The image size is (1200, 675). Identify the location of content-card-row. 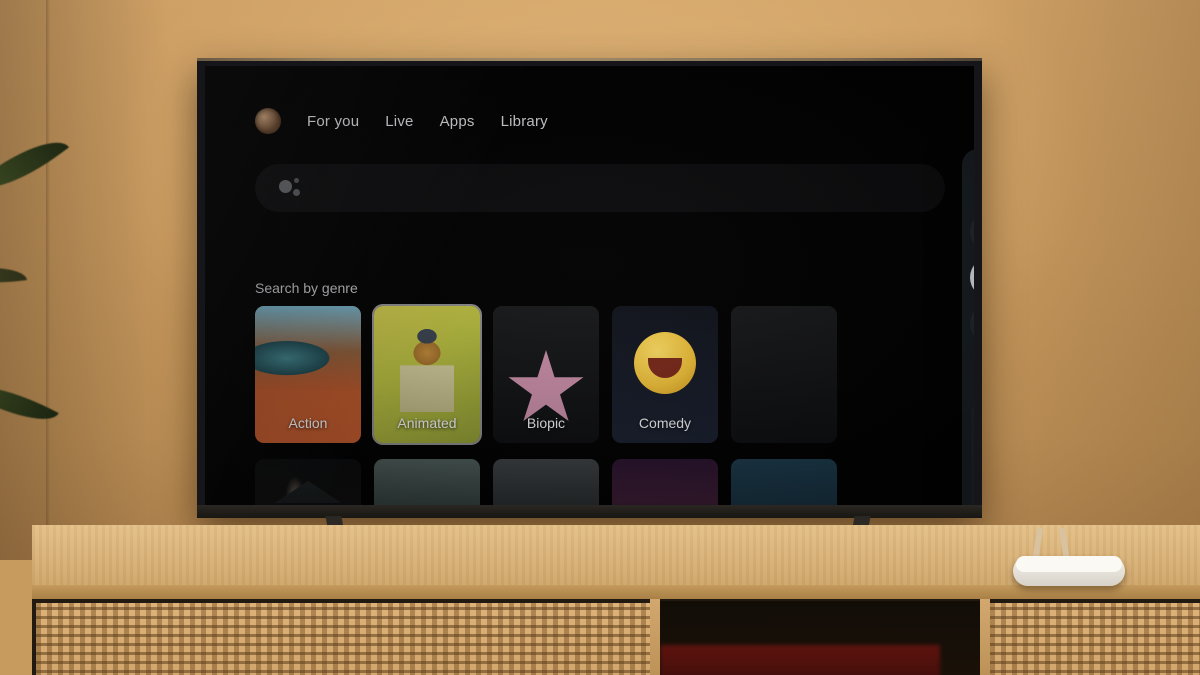
(546, 482).